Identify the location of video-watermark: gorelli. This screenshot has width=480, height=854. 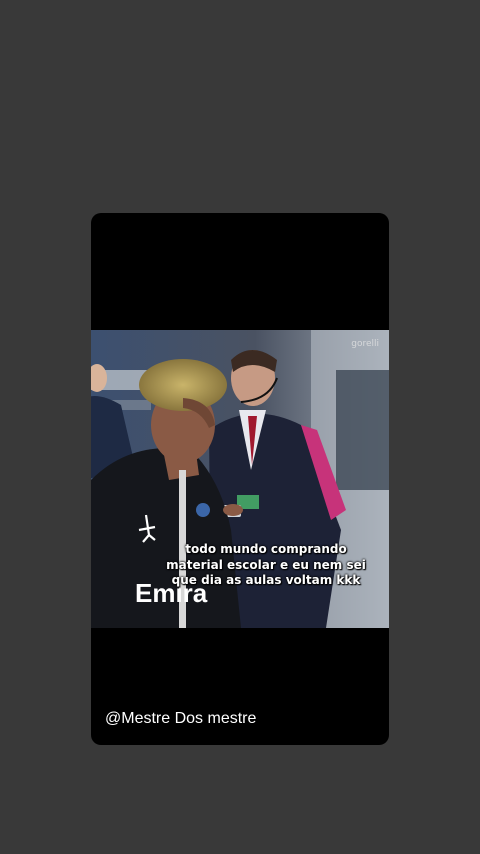
(365, 344).